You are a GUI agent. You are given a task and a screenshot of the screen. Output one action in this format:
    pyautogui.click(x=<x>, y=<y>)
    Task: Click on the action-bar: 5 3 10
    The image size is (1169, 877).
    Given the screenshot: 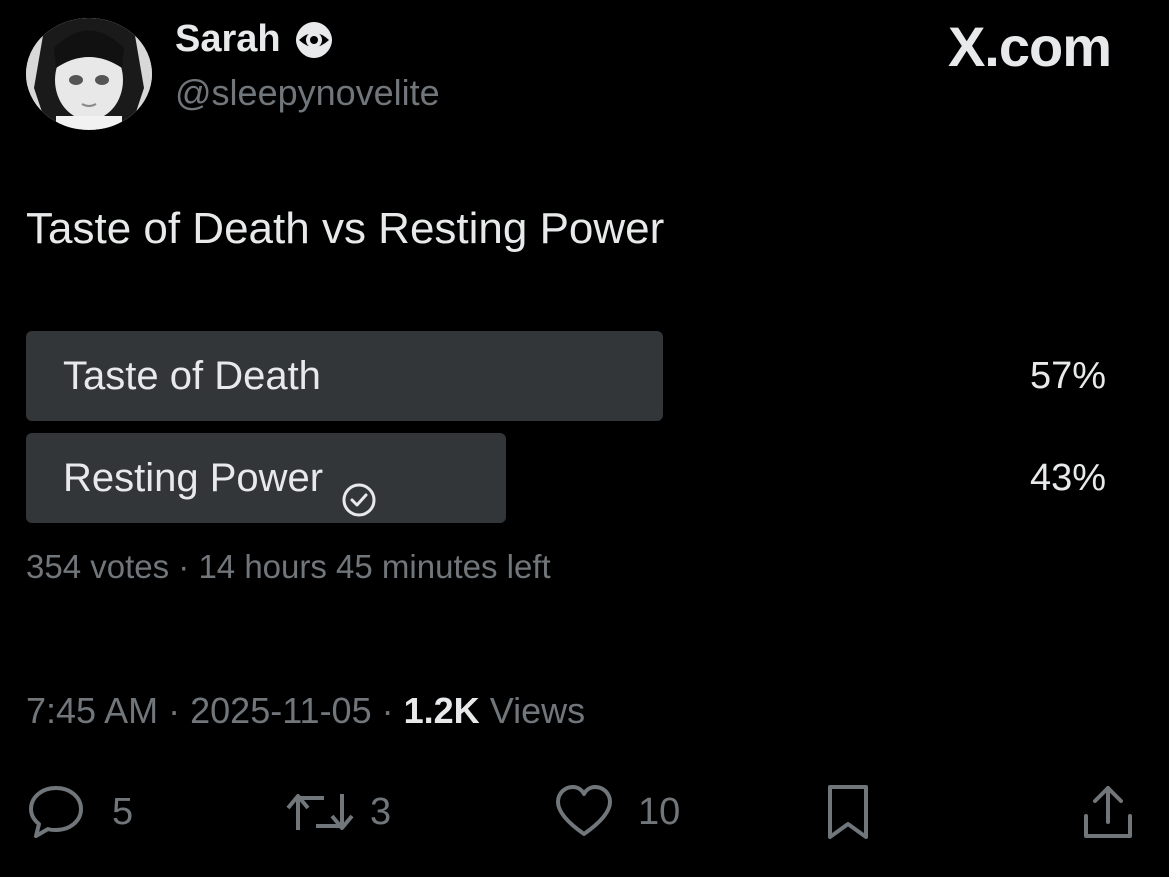 What is the action you would take?
    pyautogui.click(x=582, y=812)
    